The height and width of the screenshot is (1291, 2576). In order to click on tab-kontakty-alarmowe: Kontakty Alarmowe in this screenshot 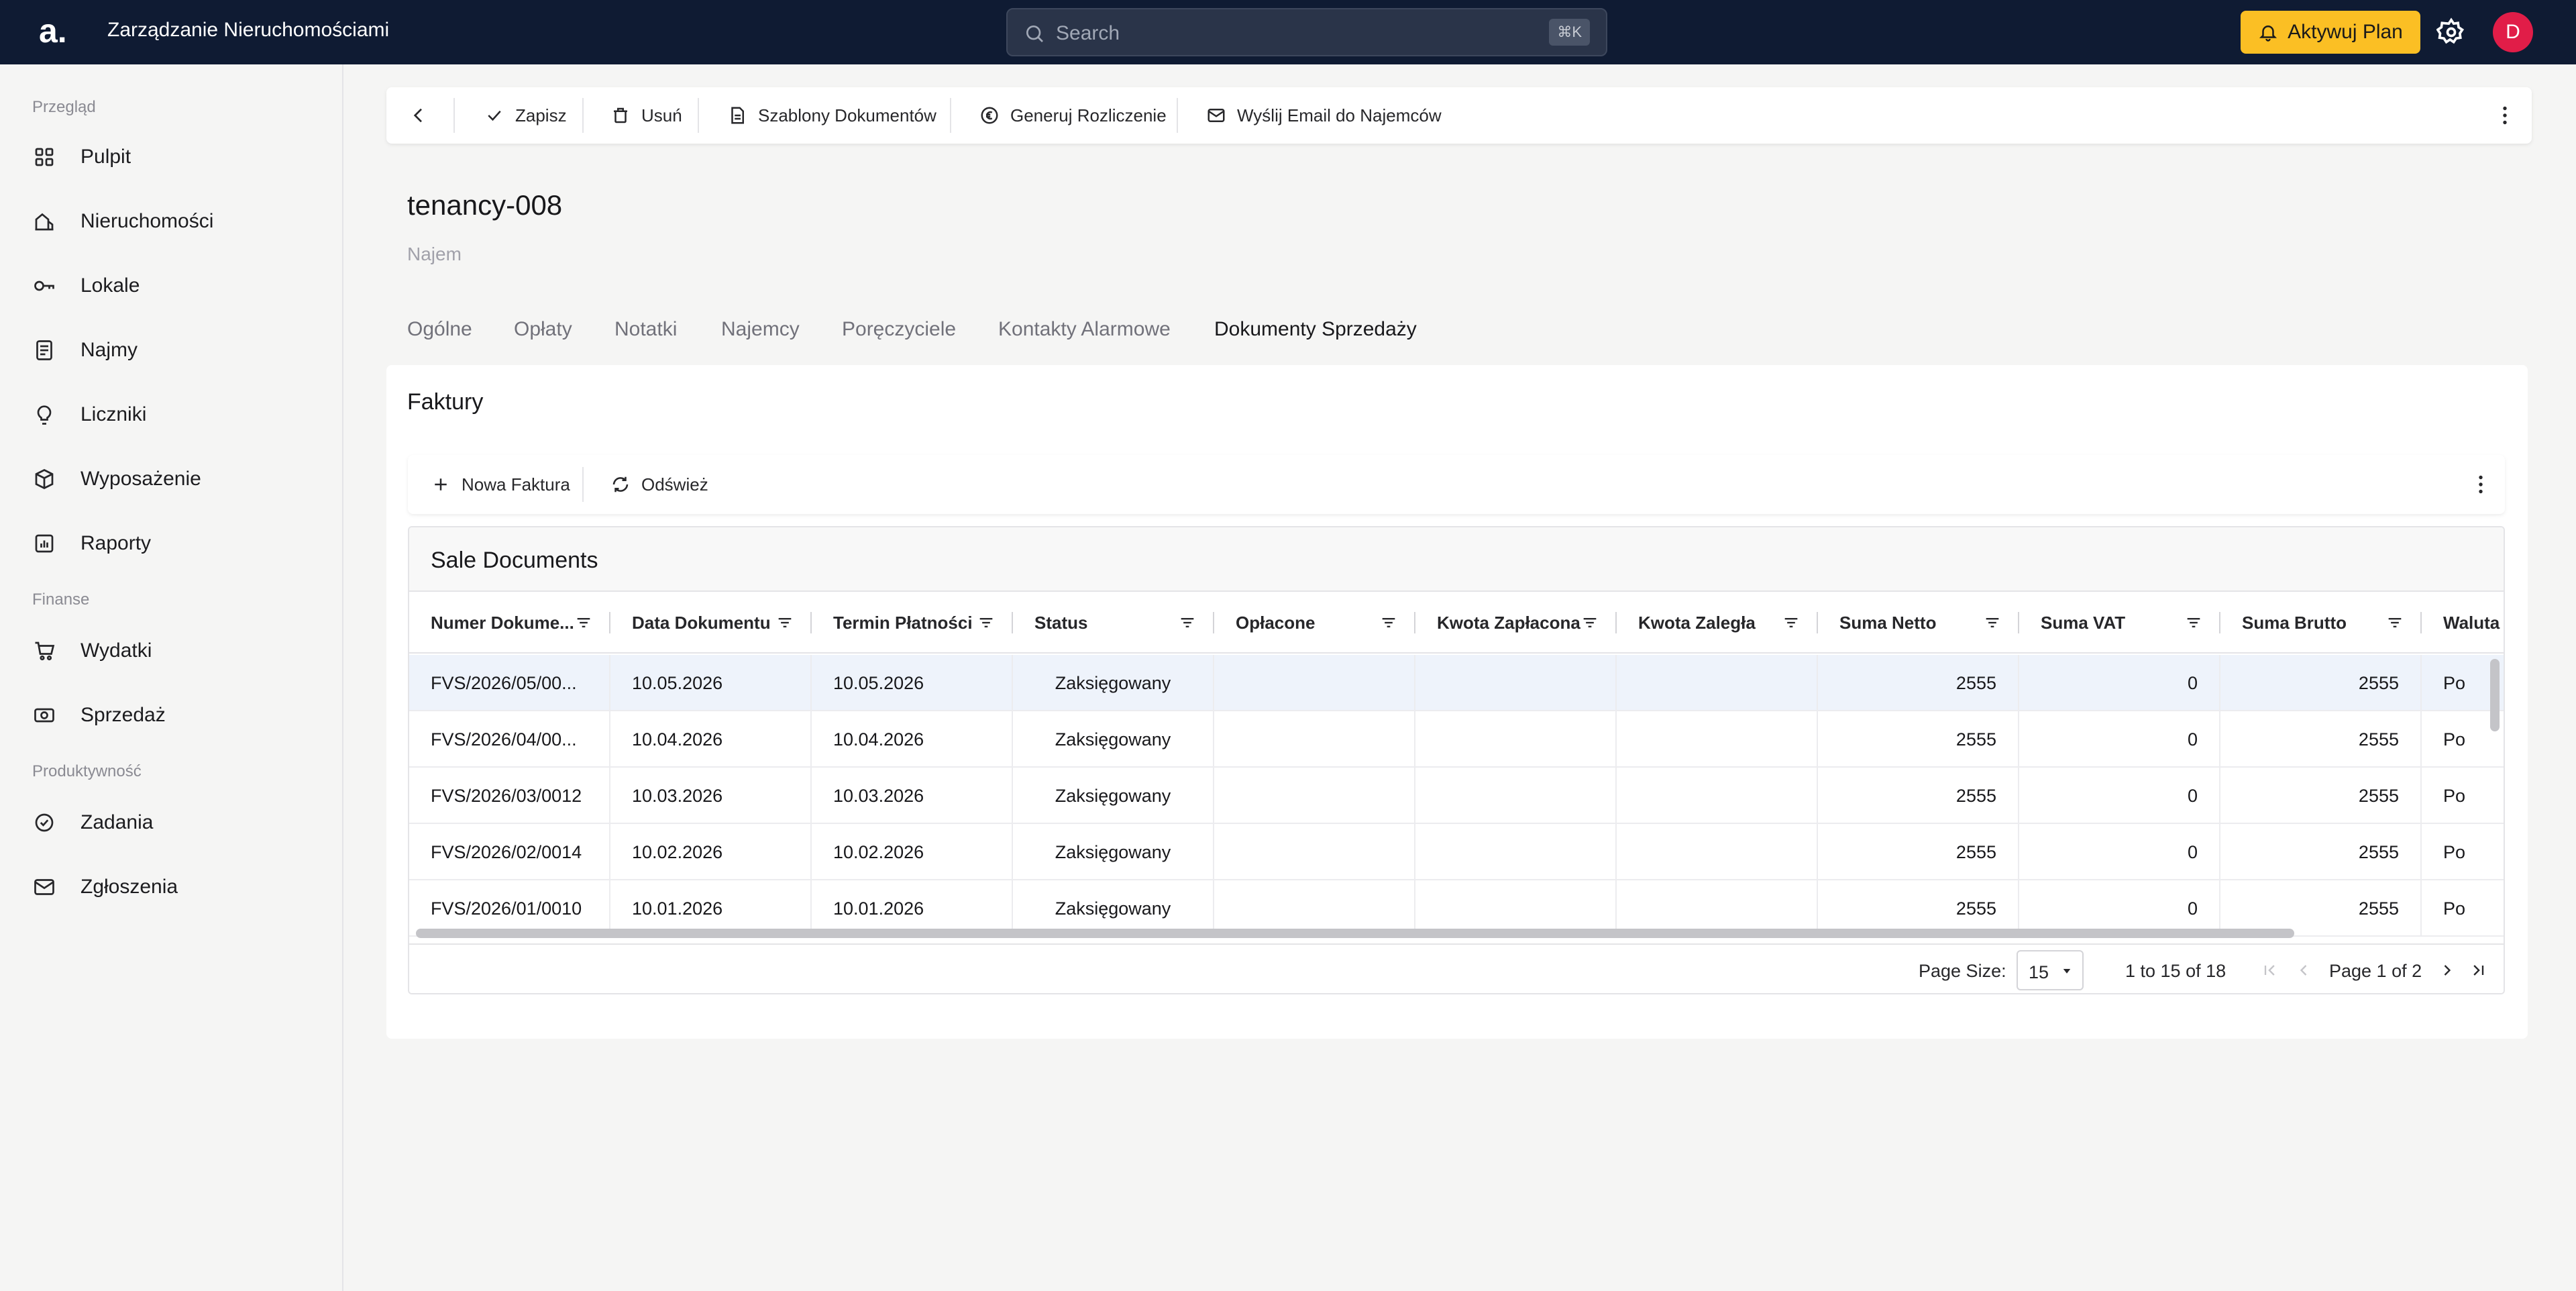, I will do `click(1084, 329)`.